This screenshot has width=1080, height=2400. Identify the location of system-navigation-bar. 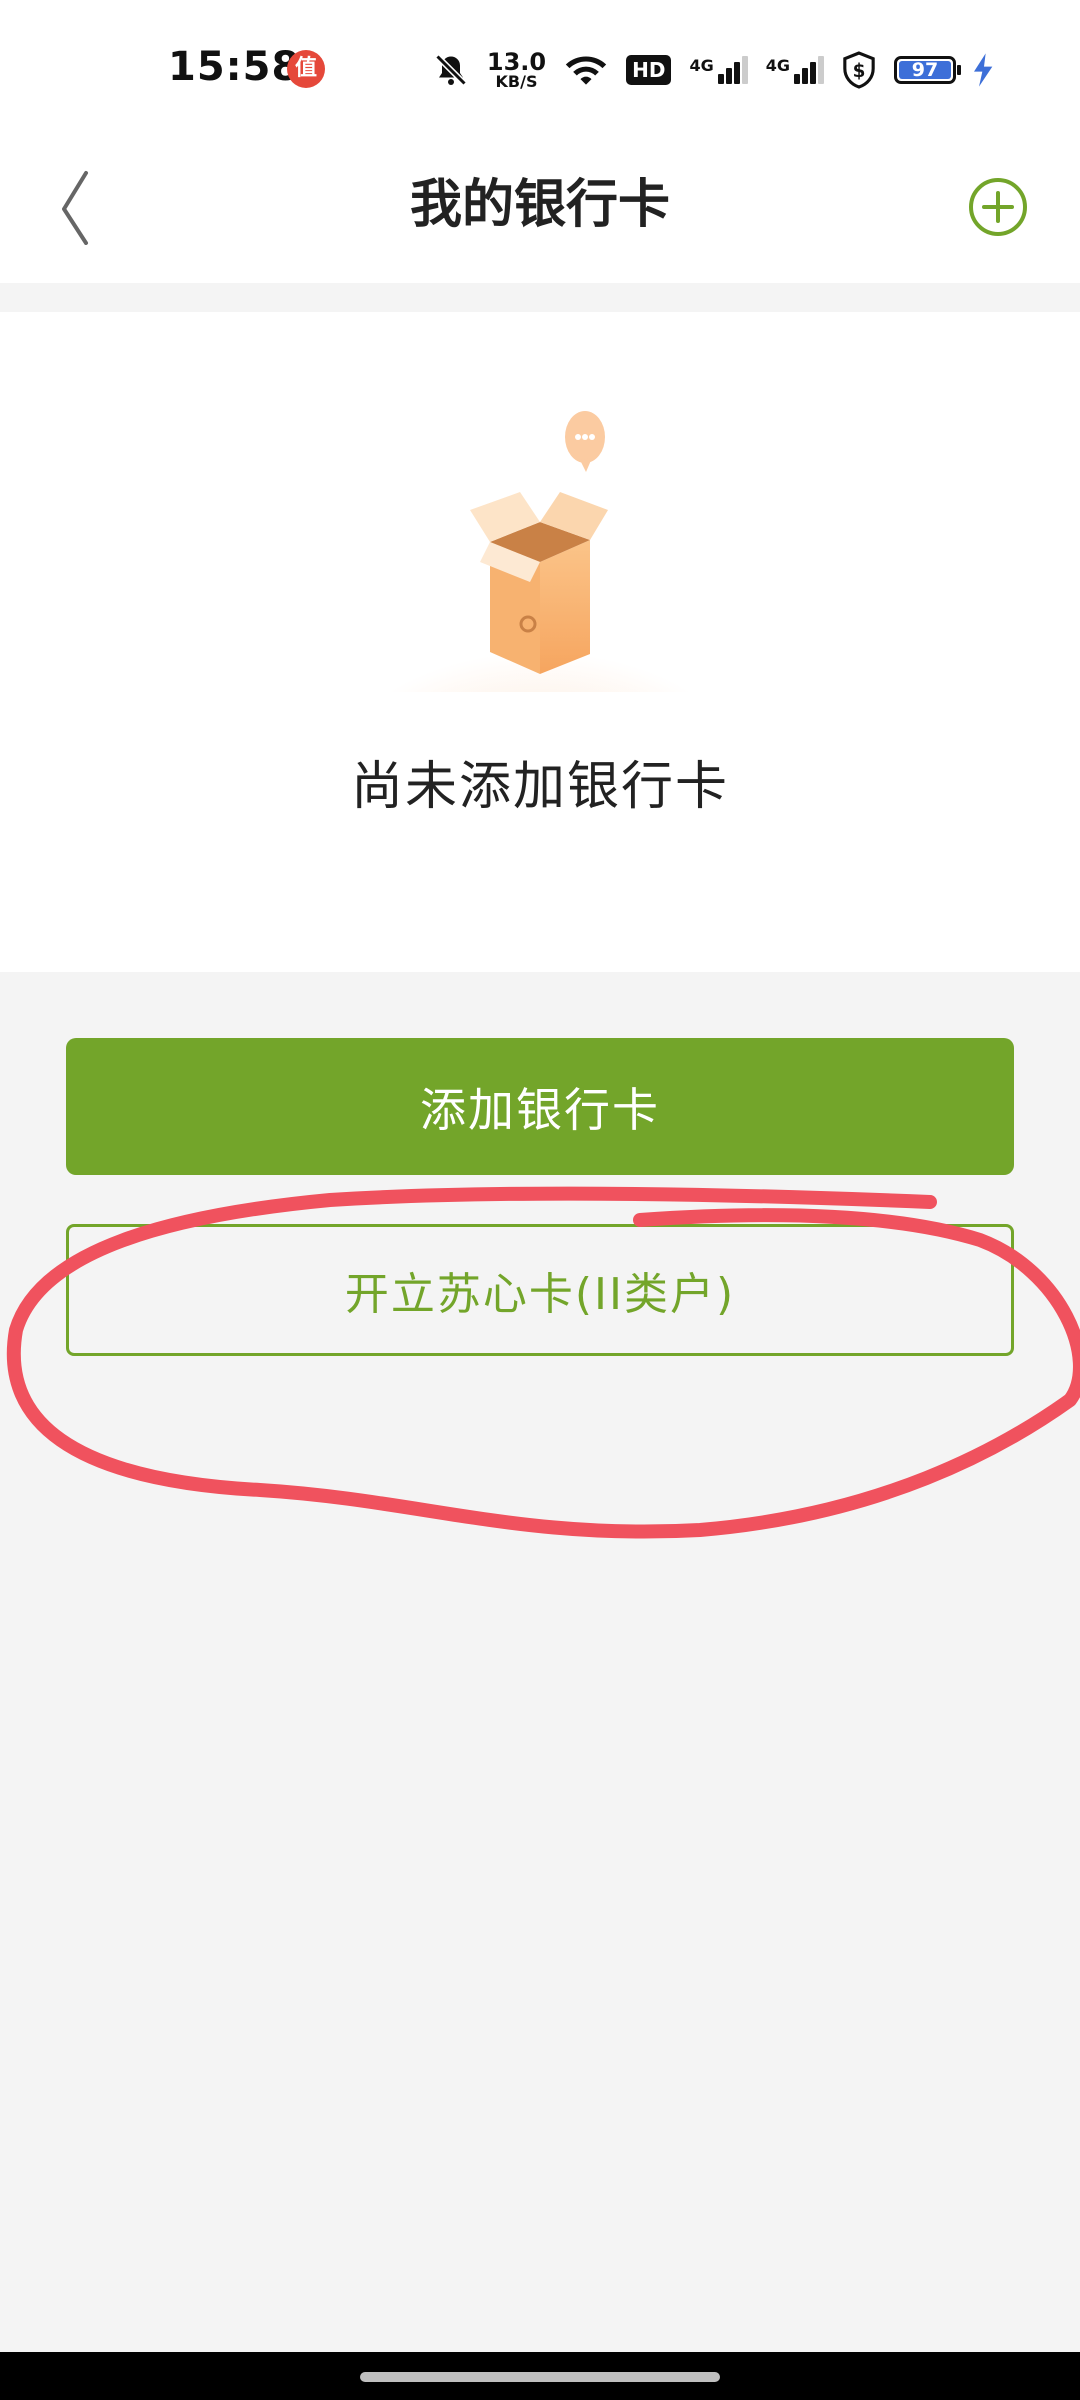
(540, 2376).